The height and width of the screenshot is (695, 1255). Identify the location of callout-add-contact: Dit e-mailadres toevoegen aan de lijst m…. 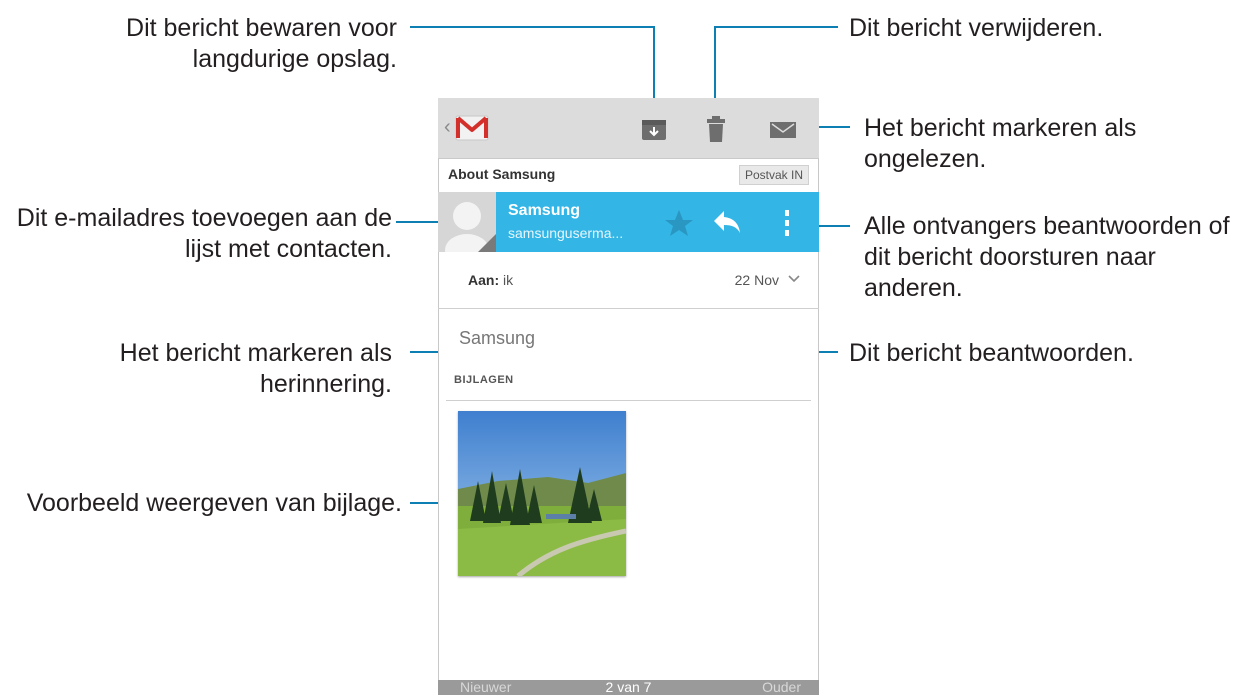
(204, 233).